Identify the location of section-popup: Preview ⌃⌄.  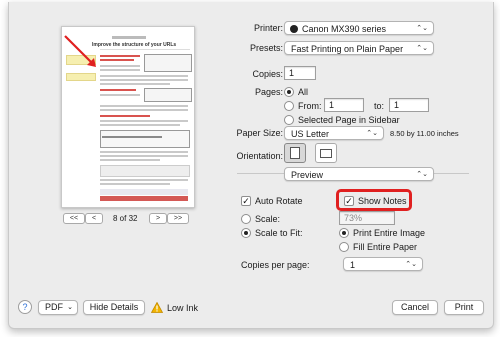
(359, 174).